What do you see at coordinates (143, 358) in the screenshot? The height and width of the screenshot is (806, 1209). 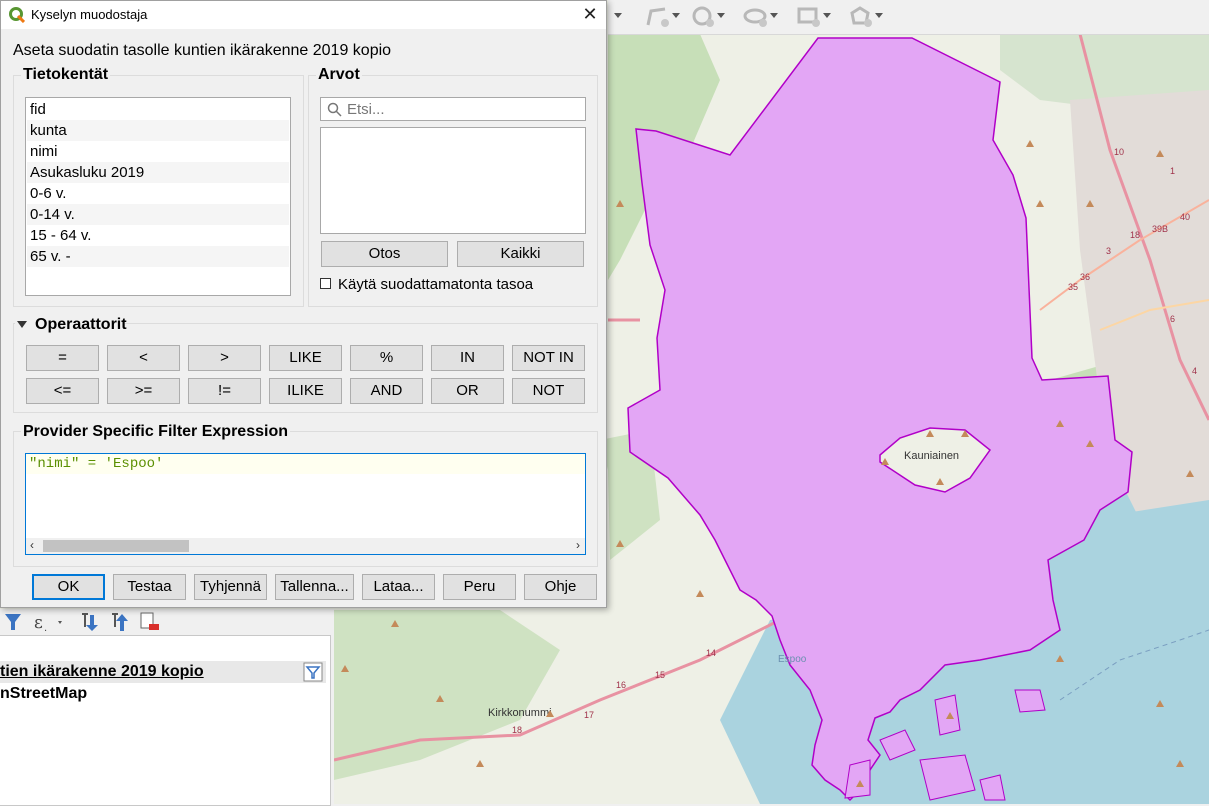 I see `operator-less-than-button: <` at bounding box center [143, 358].